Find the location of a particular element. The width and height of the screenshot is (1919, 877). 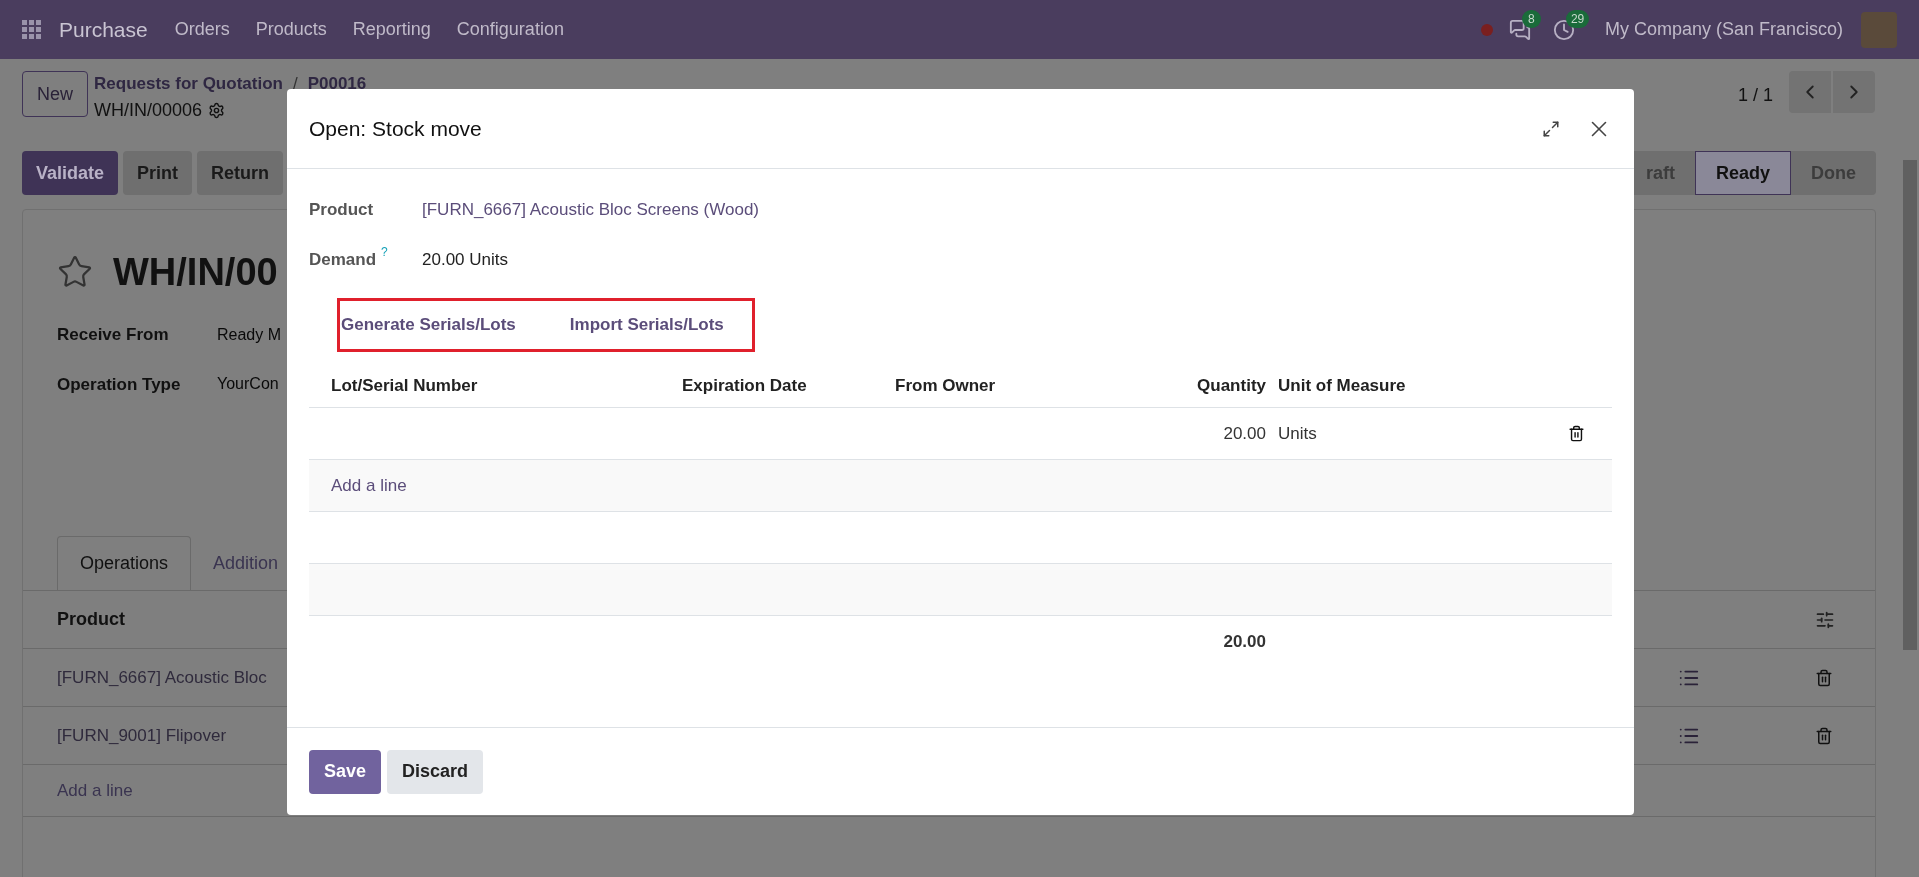

column-header: From Owner is located at coordinates (946, 385).